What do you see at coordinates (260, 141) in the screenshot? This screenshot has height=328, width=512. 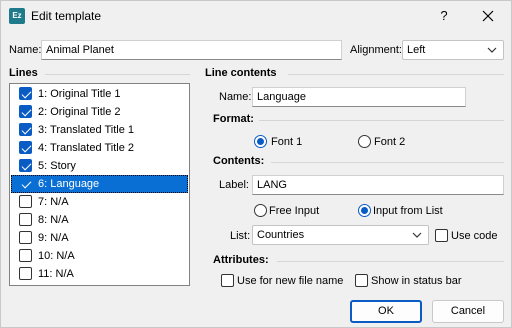 I see `font1-radio` at bounding box center [260, 141].